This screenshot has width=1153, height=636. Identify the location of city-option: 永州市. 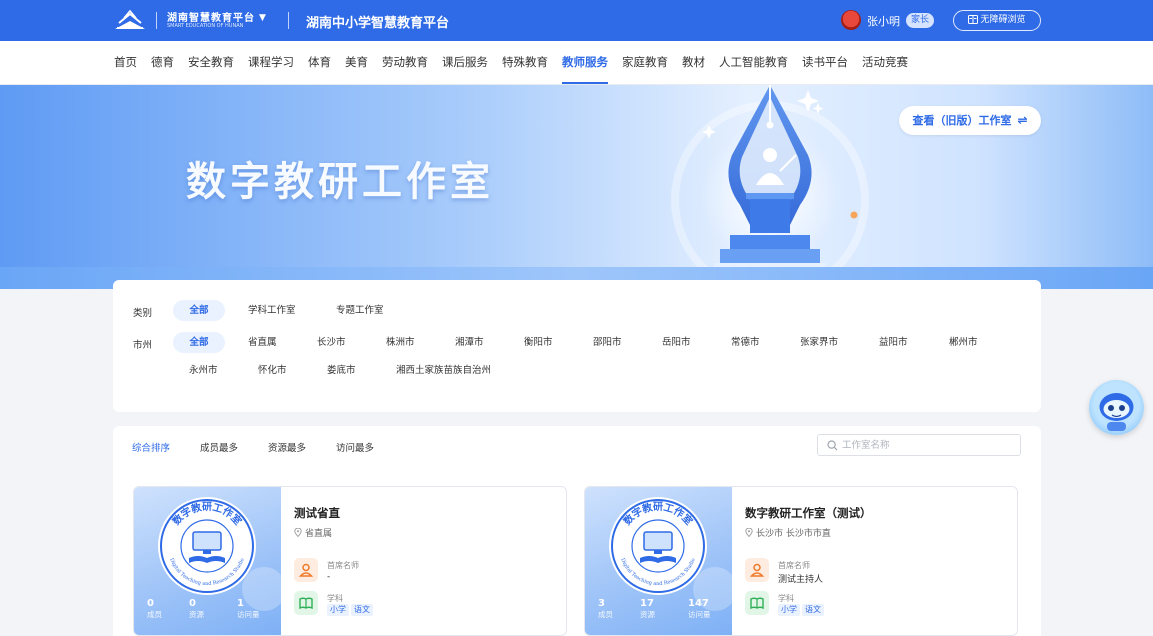
(203, 370).